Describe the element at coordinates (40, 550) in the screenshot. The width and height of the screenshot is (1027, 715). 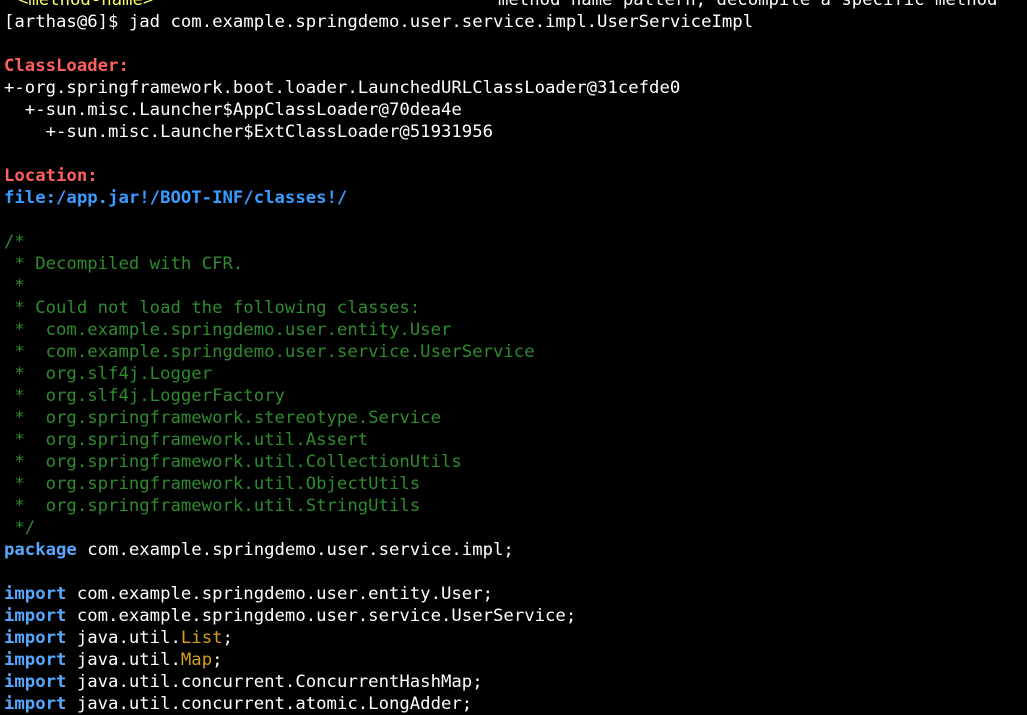
I see `package-keyword: package` at that location.